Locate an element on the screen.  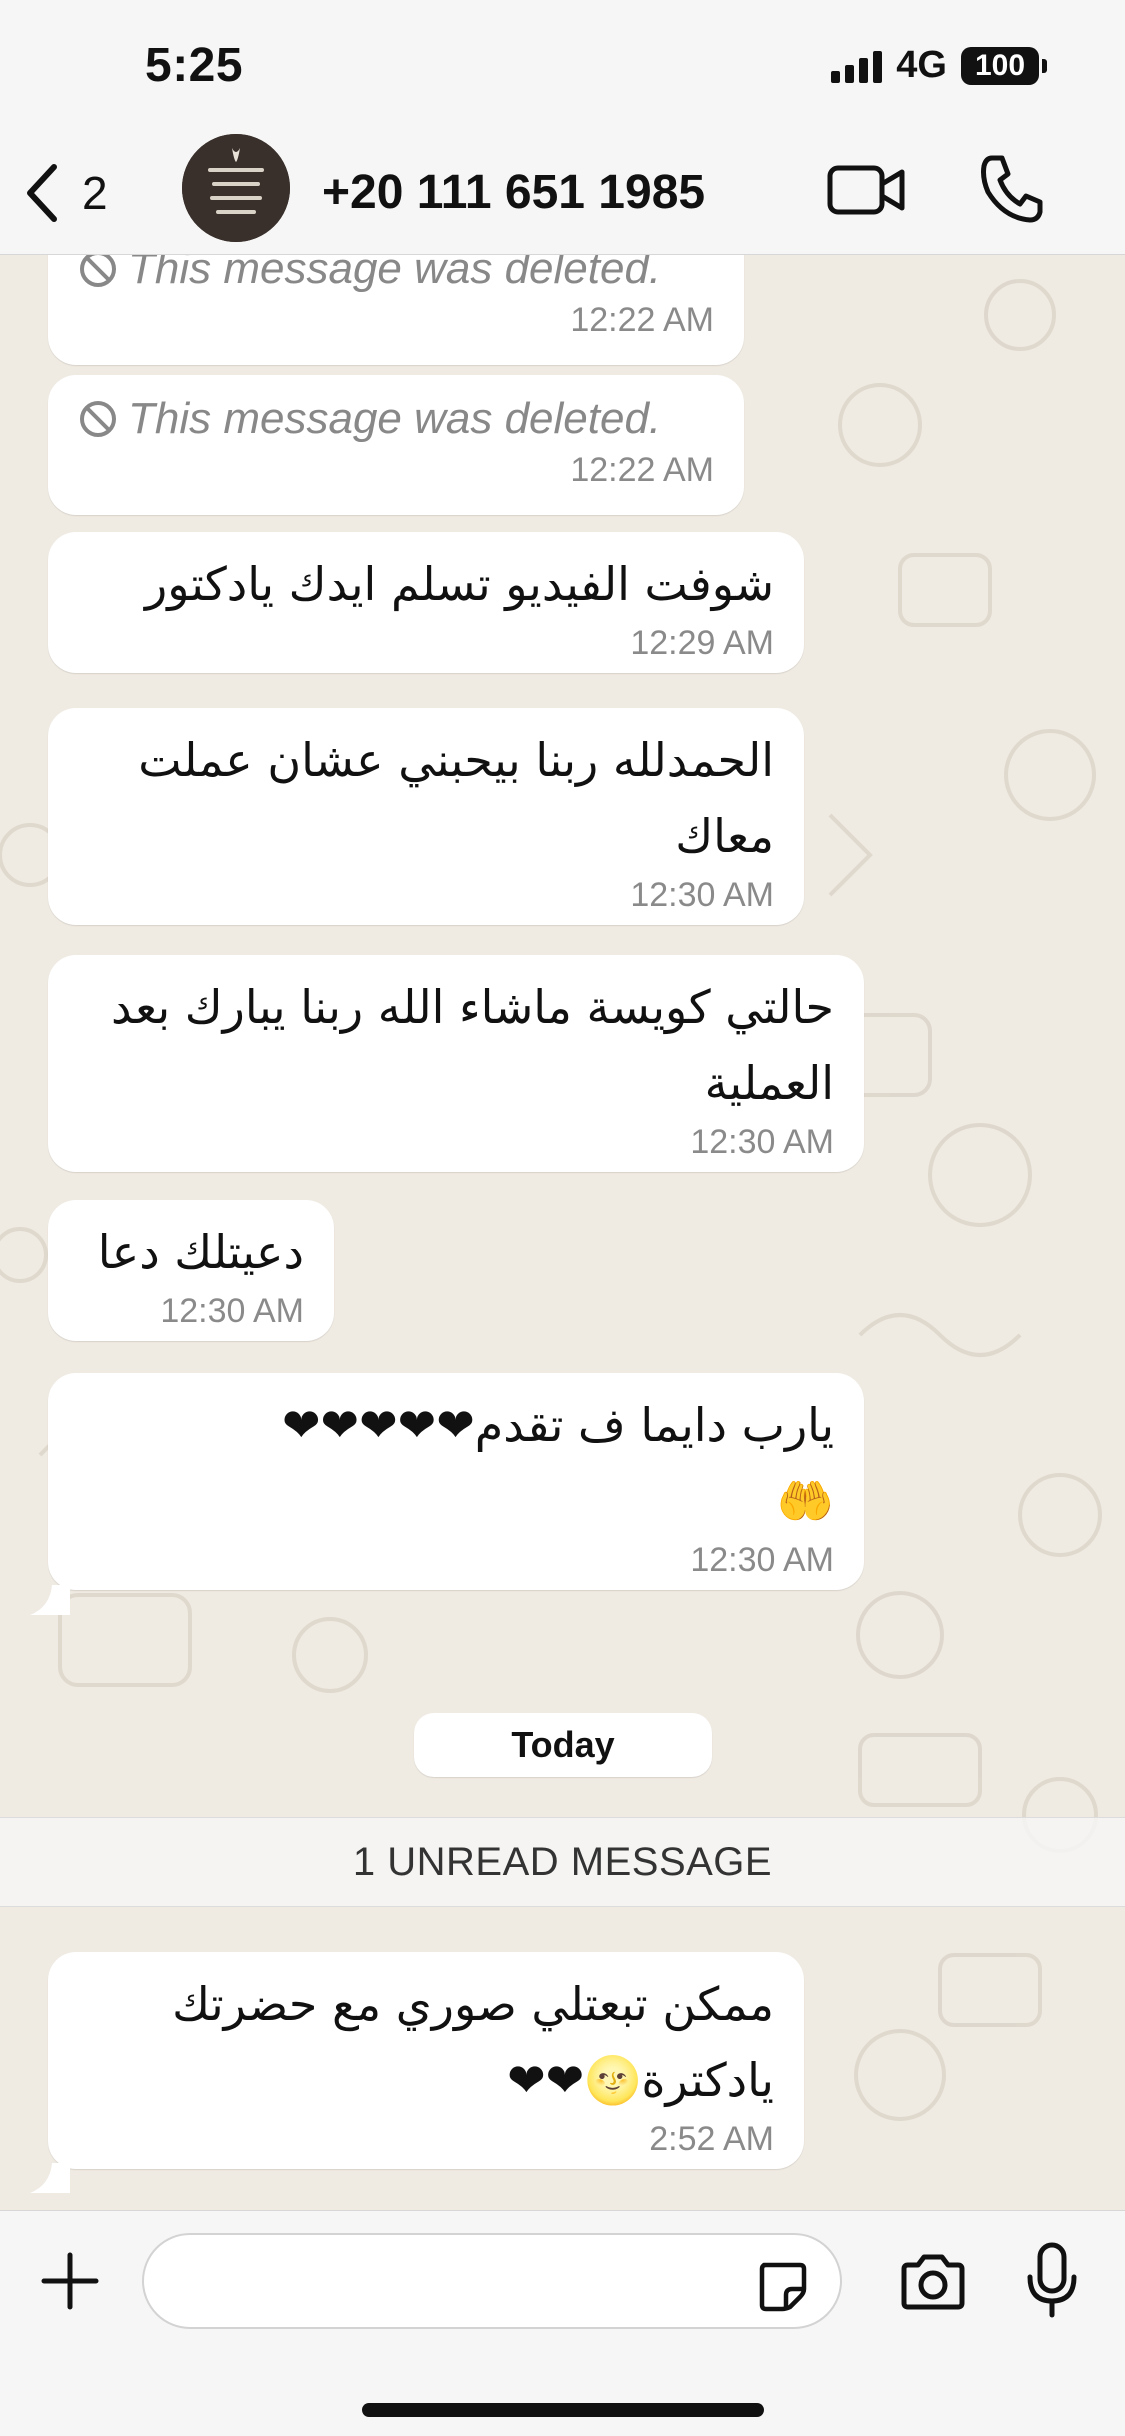
camera-icon is located at coordinates (933, 2282).